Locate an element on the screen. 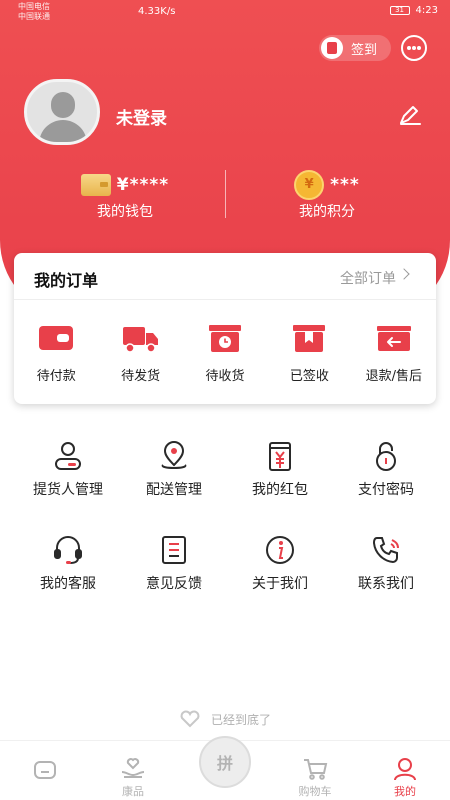  wallet-stat: ¥**** 我的钱包 is located at coordinates (125, 196).